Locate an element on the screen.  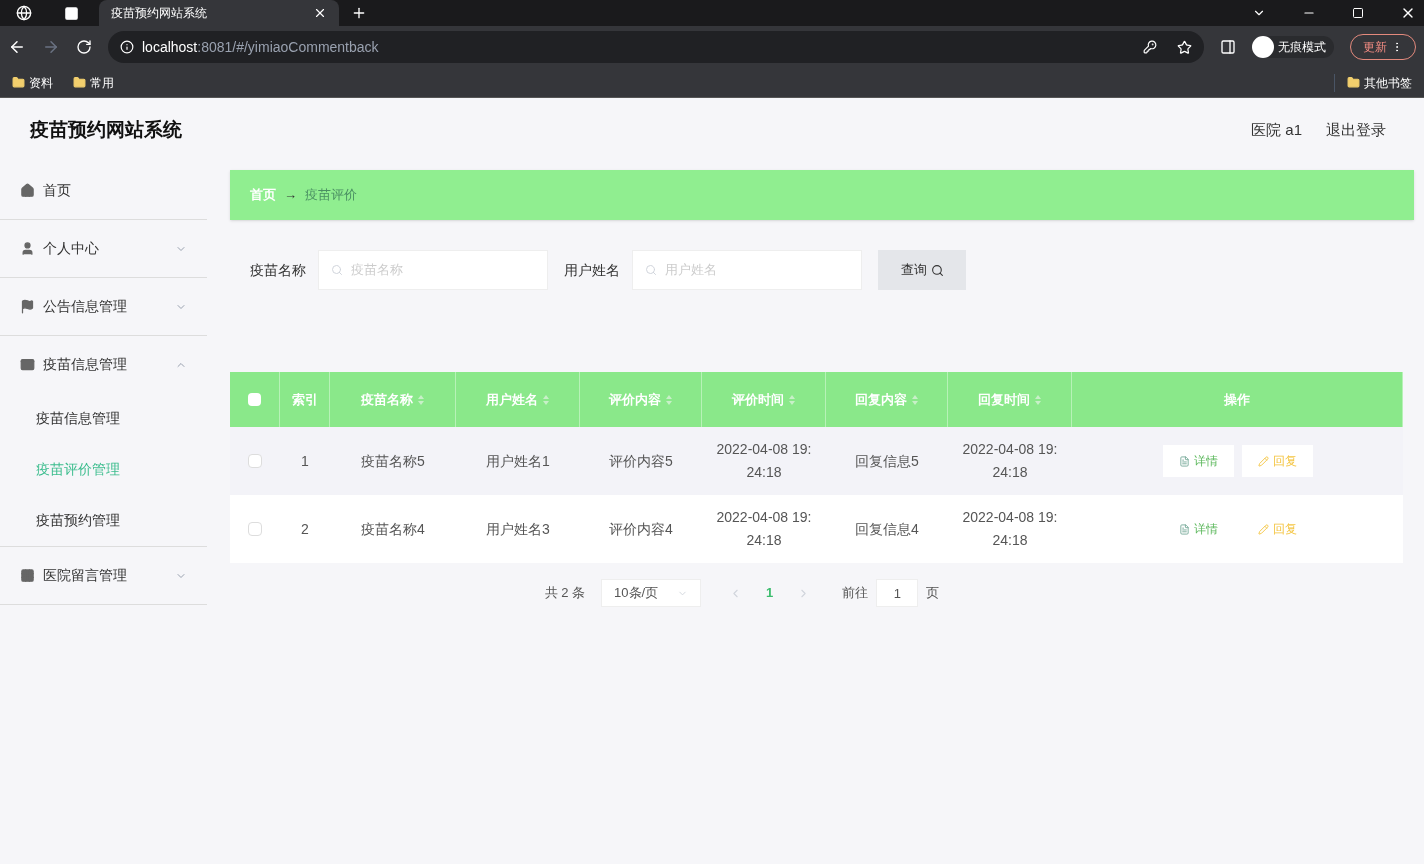
close-icon is located at coordinates (320, 13).